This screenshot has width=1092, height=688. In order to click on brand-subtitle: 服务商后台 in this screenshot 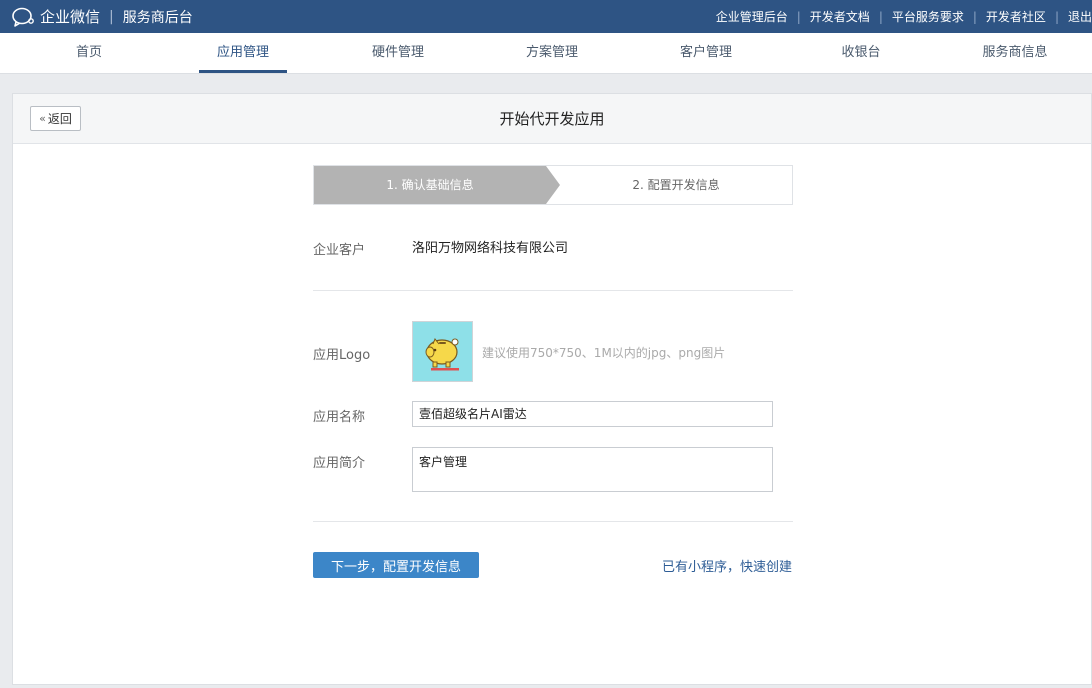, I will do `click(157, 17)`.